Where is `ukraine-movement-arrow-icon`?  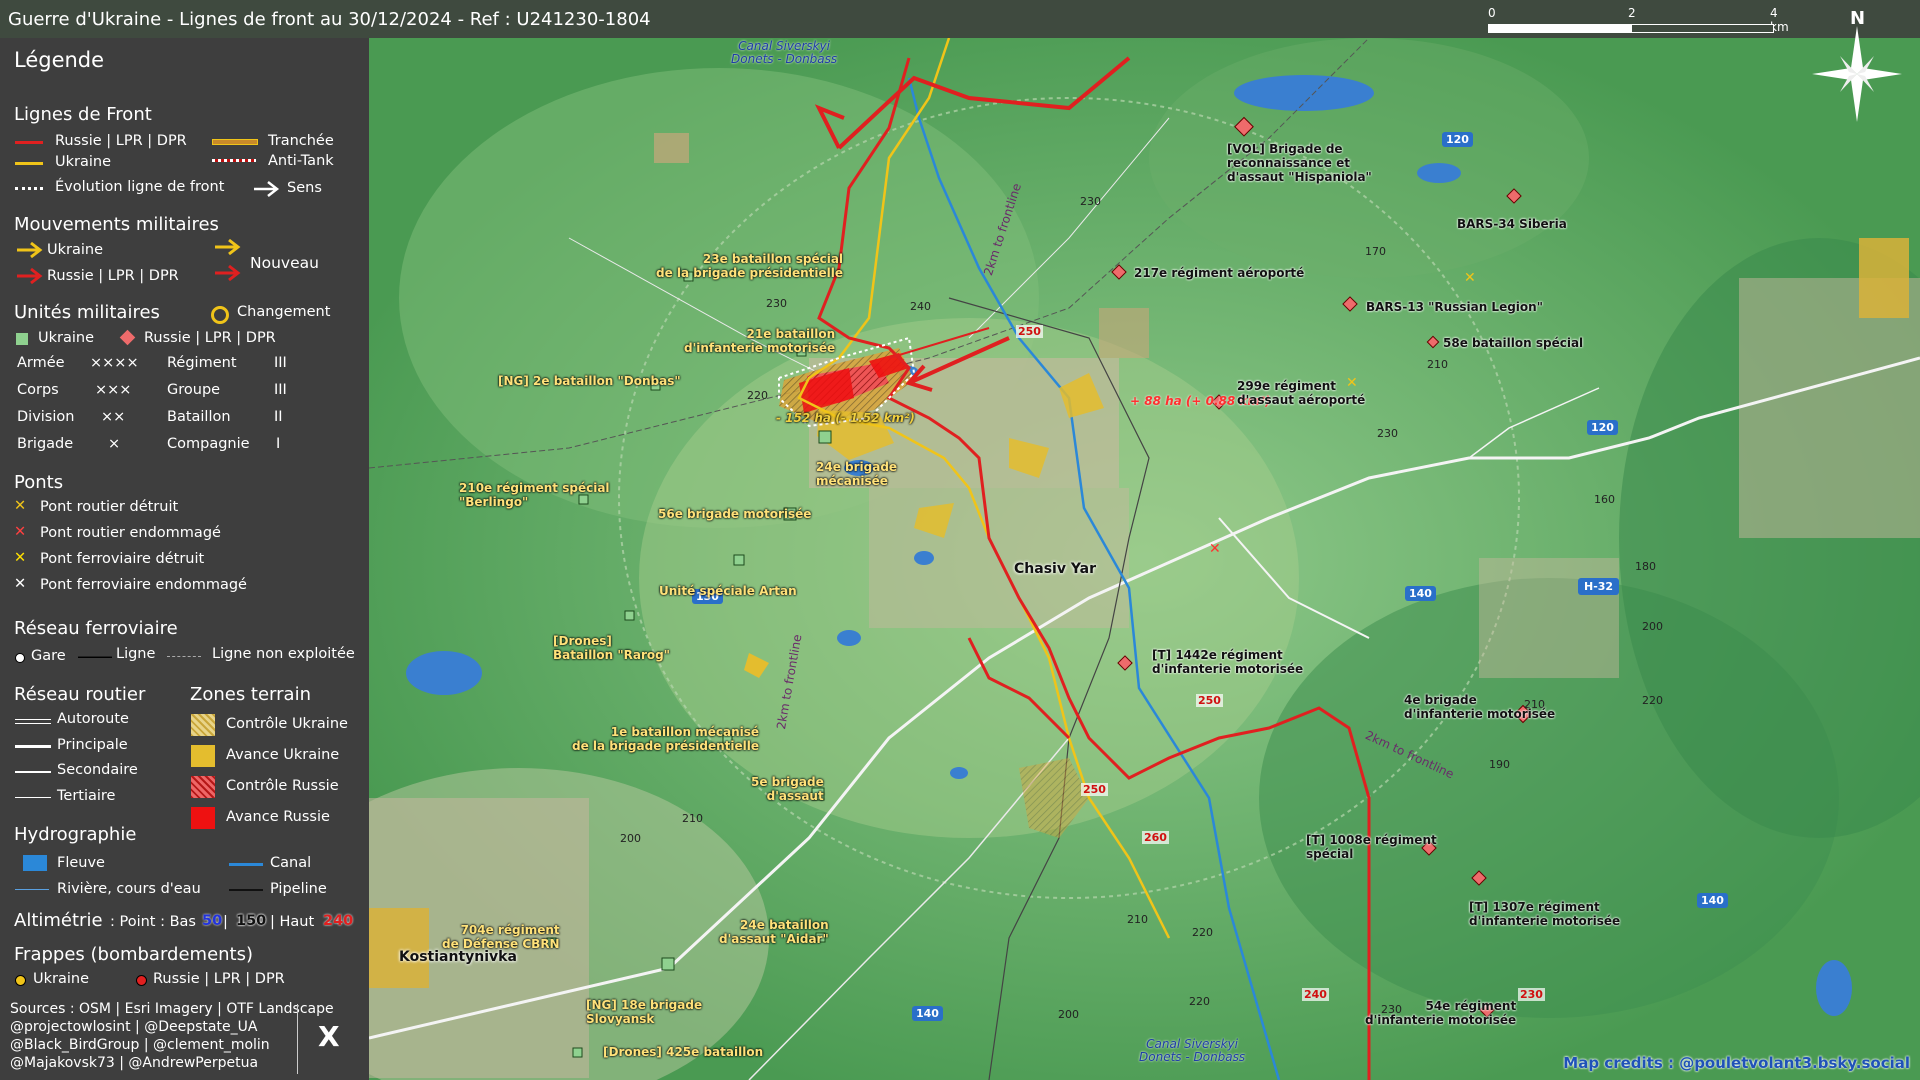
ukraine-movement-arrow-icon is located at coordinates (30, 250).